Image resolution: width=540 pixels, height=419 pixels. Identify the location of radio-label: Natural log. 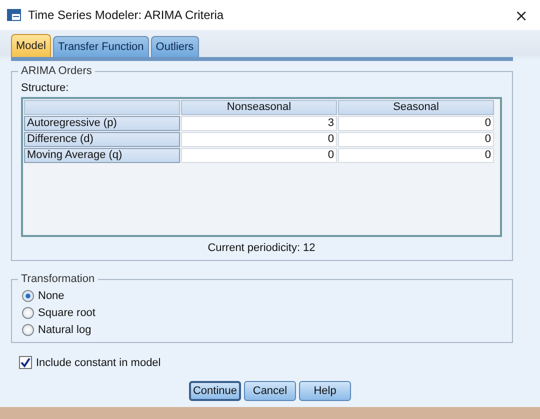
(65, 330).